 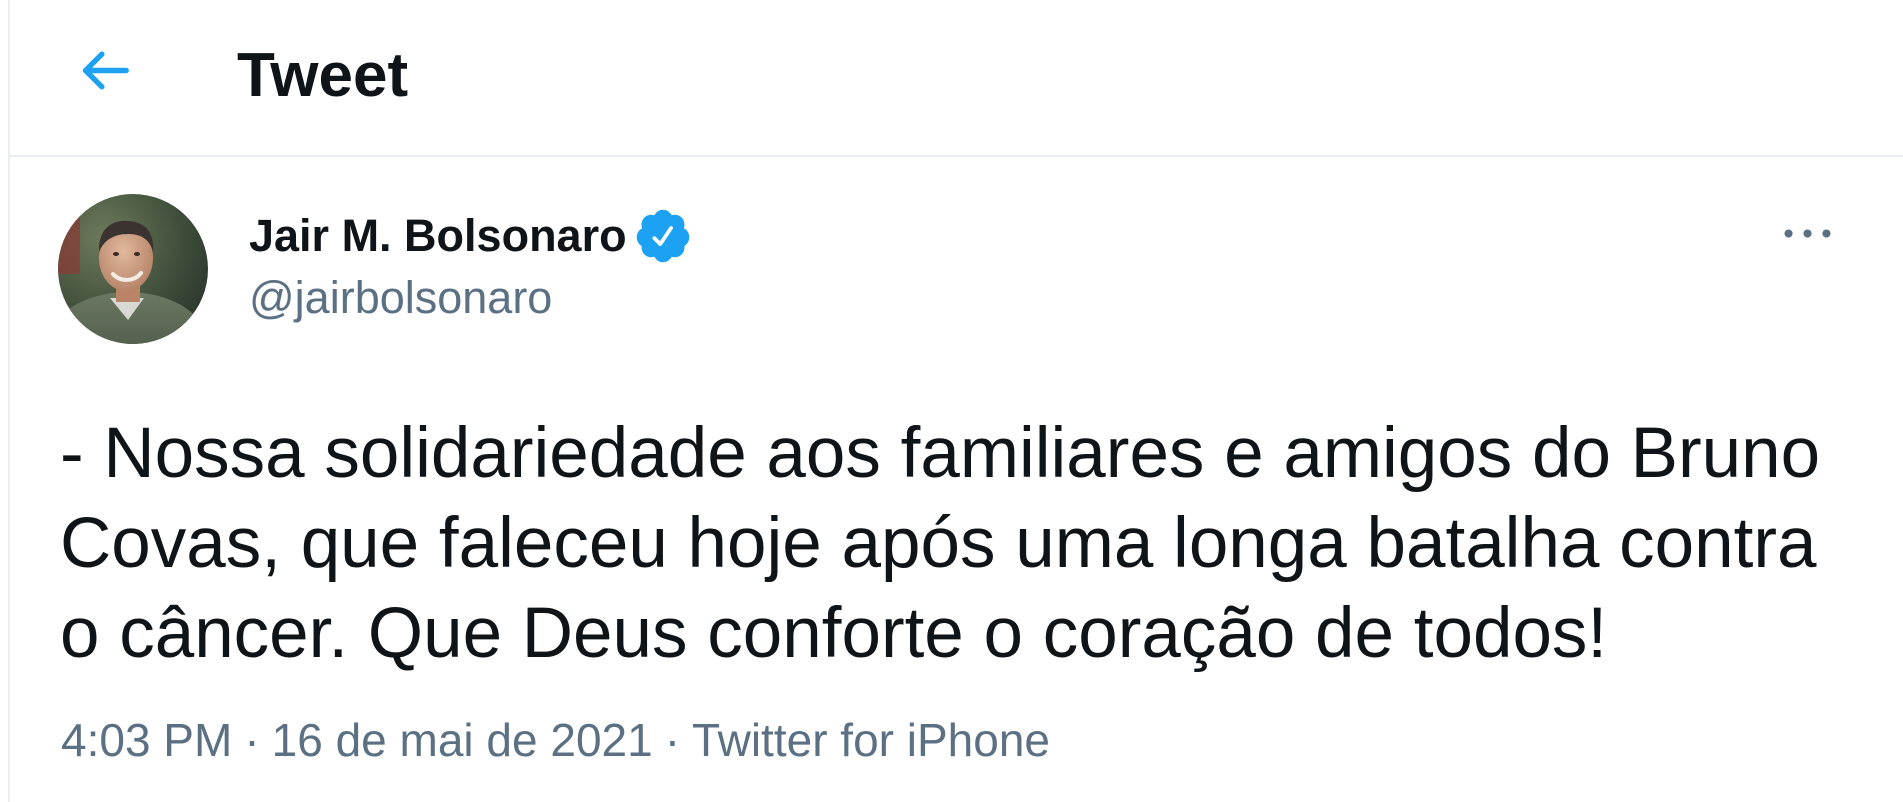 I want to click on tweet-source-link: Twitter for iPhone, so click(x=871, y=740).